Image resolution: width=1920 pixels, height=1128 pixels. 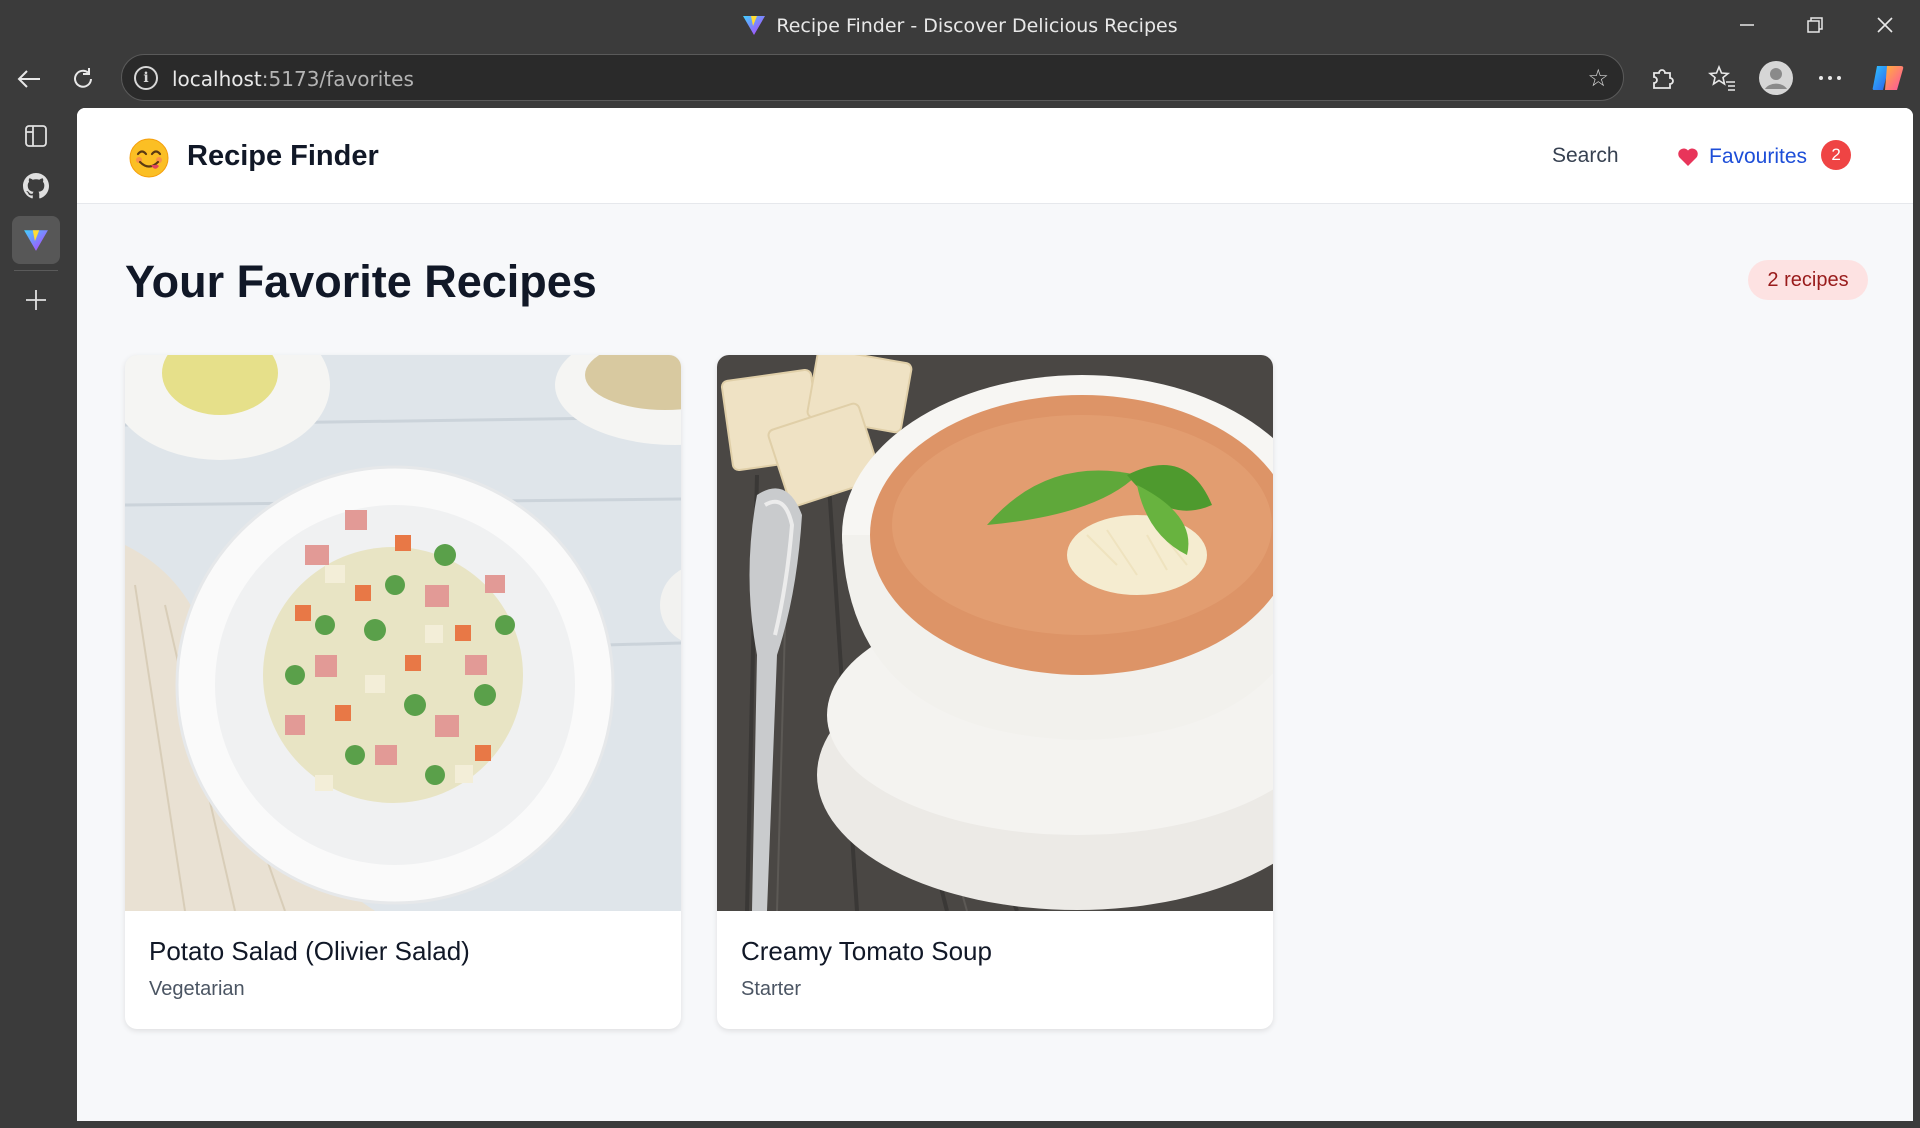 I want to click on address-bar: i localhost:5173/favorites ☆, so click(x=872, y=77).